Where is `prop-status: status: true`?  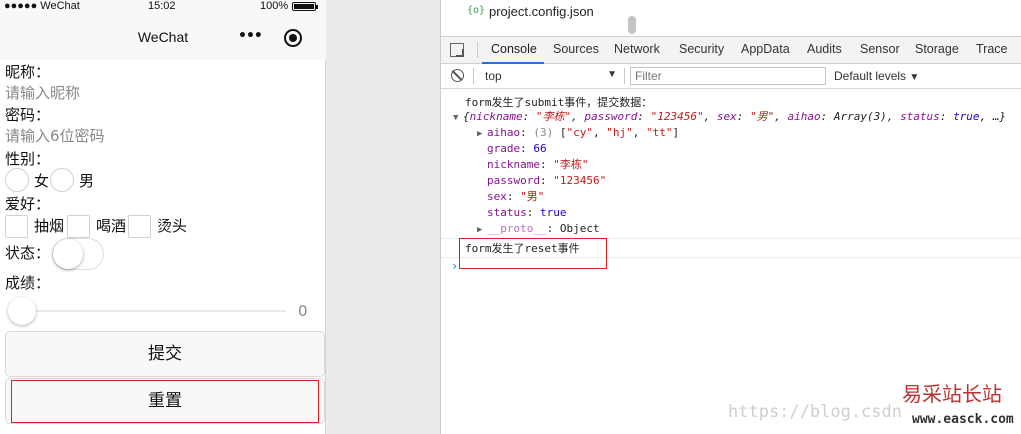 prop-status: status: true is located at coordinates (527, 212).